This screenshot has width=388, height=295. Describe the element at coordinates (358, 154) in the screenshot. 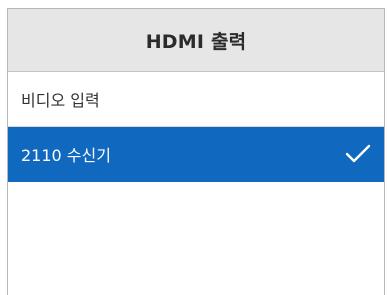

I see `checkmark-icon` at that location.